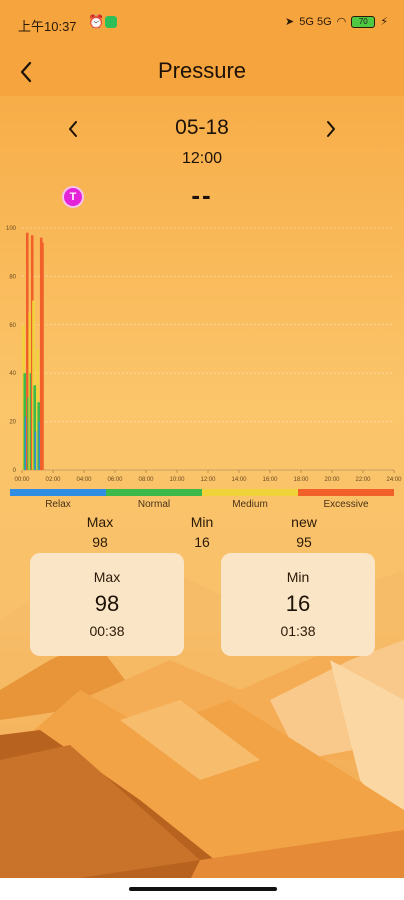 This screenshot has width=404, height=900. I want to click on summary-min: Min 16, so click(202, 532).